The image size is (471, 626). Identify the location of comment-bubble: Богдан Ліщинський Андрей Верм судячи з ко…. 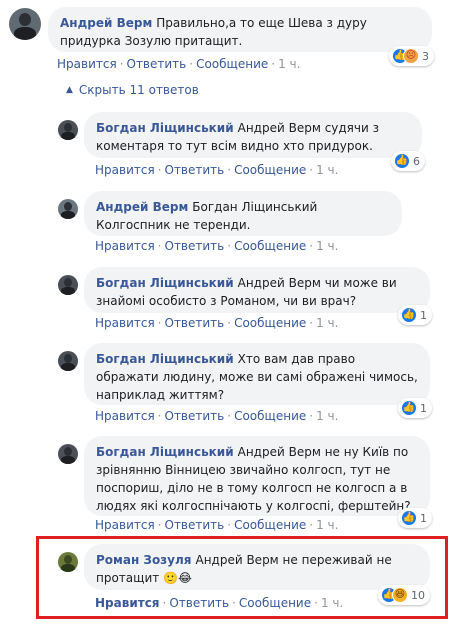
(253, 135).